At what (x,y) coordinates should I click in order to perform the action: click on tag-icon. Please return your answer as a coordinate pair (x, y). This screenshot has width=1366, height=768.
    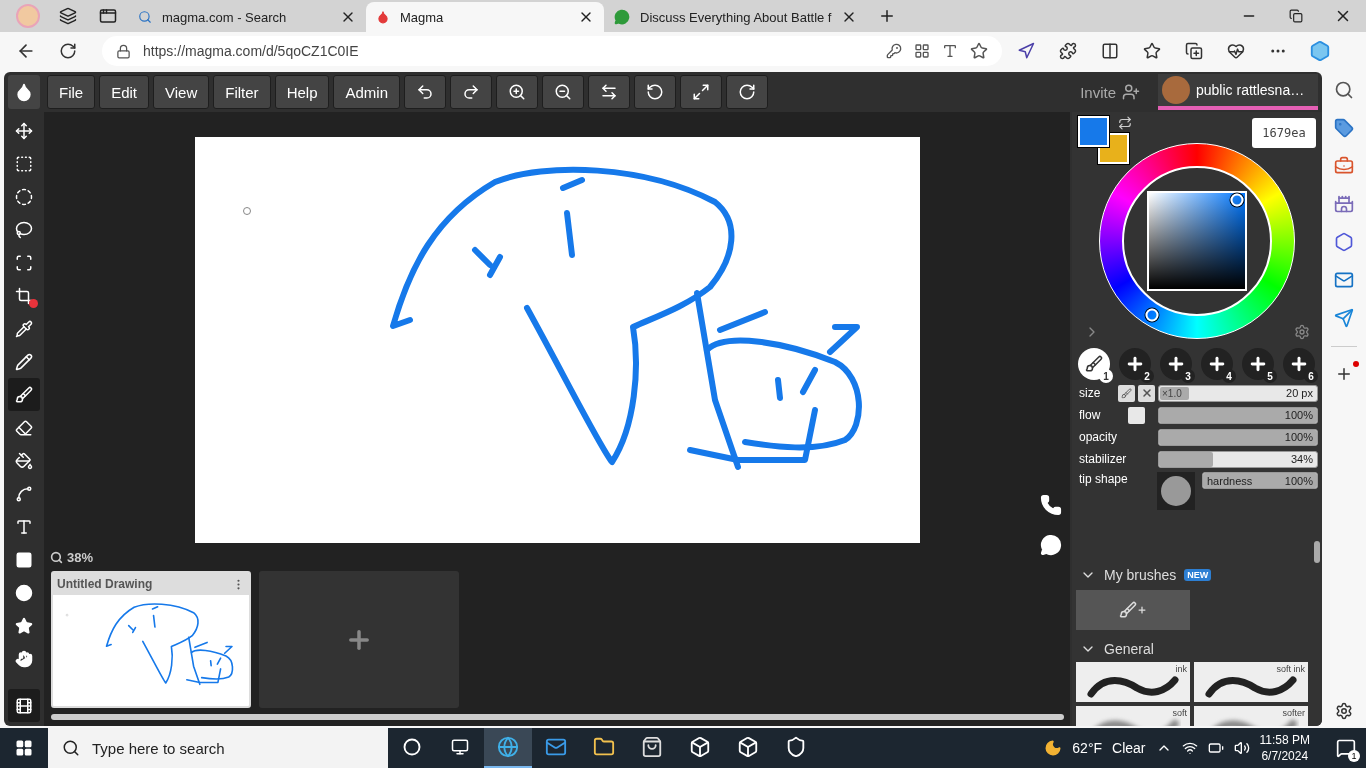
    Looking at the image, I should click on (1344, 128).